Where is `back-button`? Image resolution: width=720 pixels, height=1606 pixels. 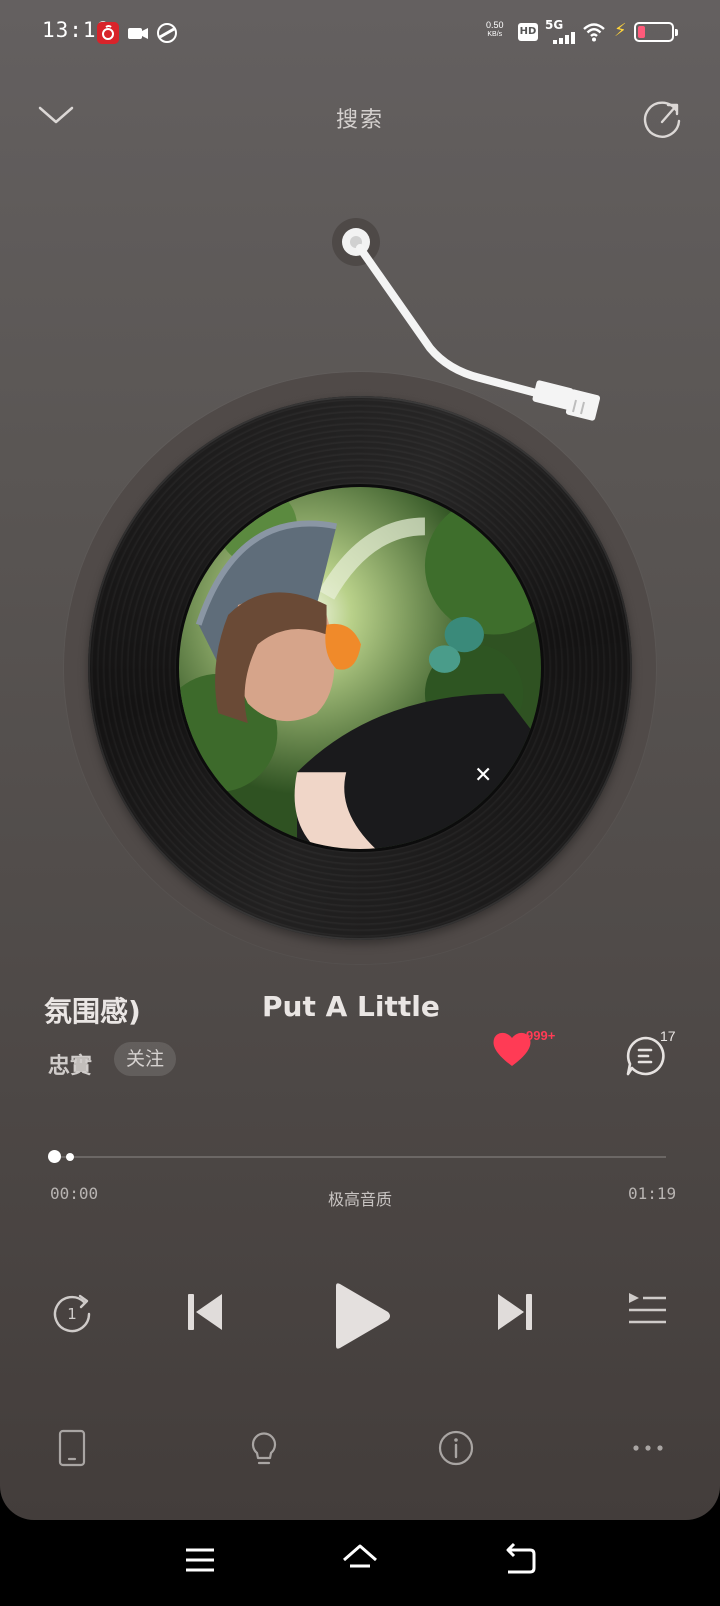
back-button is located at coordinates (520, 1560).